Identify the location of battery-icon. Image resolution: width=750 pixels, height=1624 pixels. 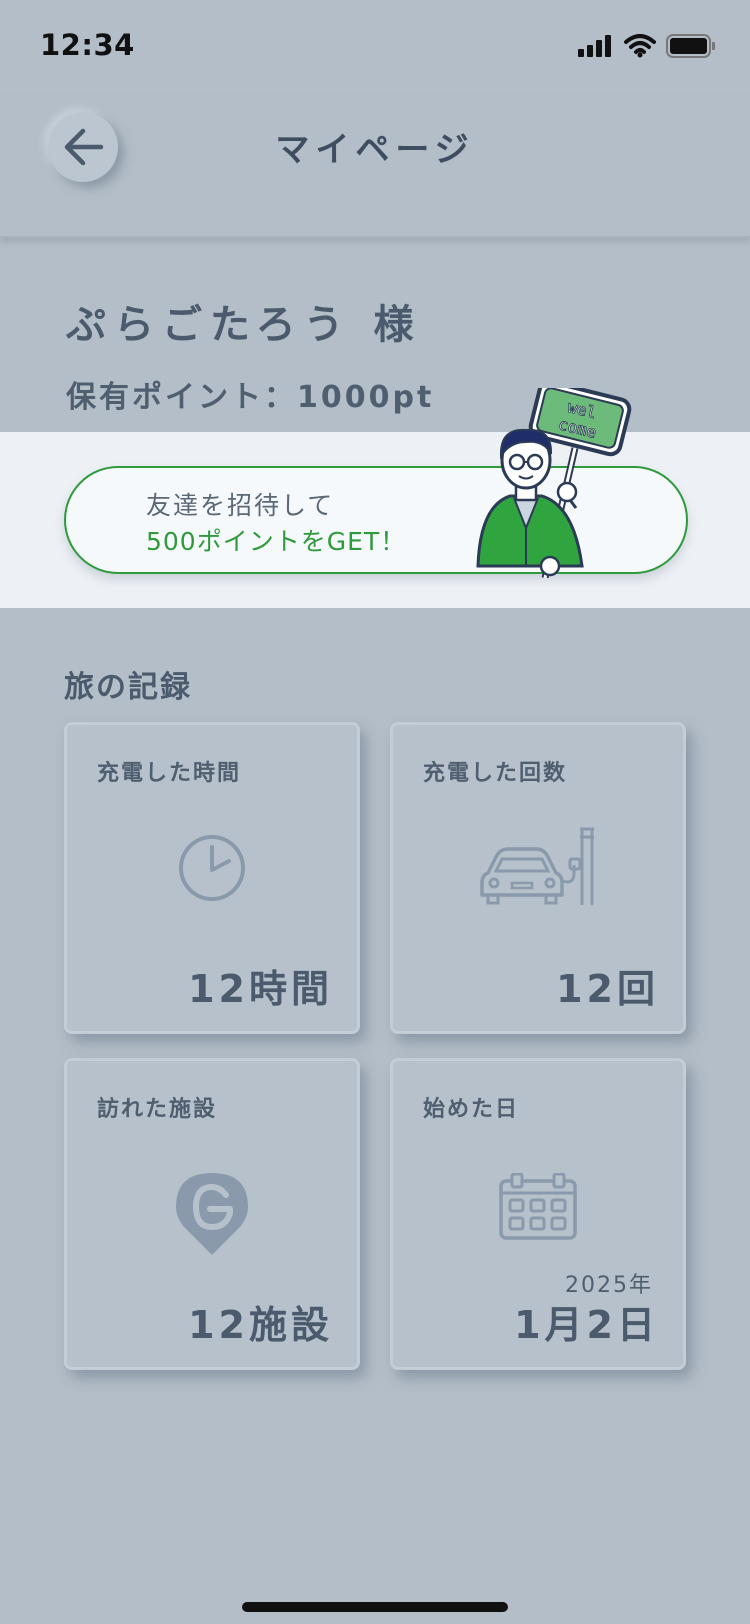
(690, 46).